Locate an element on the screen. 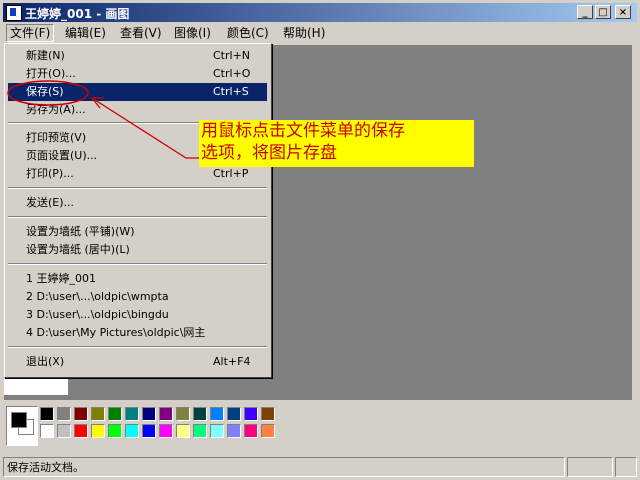 This screenshot has height=480, width=640. size-grip is located at coordinates (626, 467).